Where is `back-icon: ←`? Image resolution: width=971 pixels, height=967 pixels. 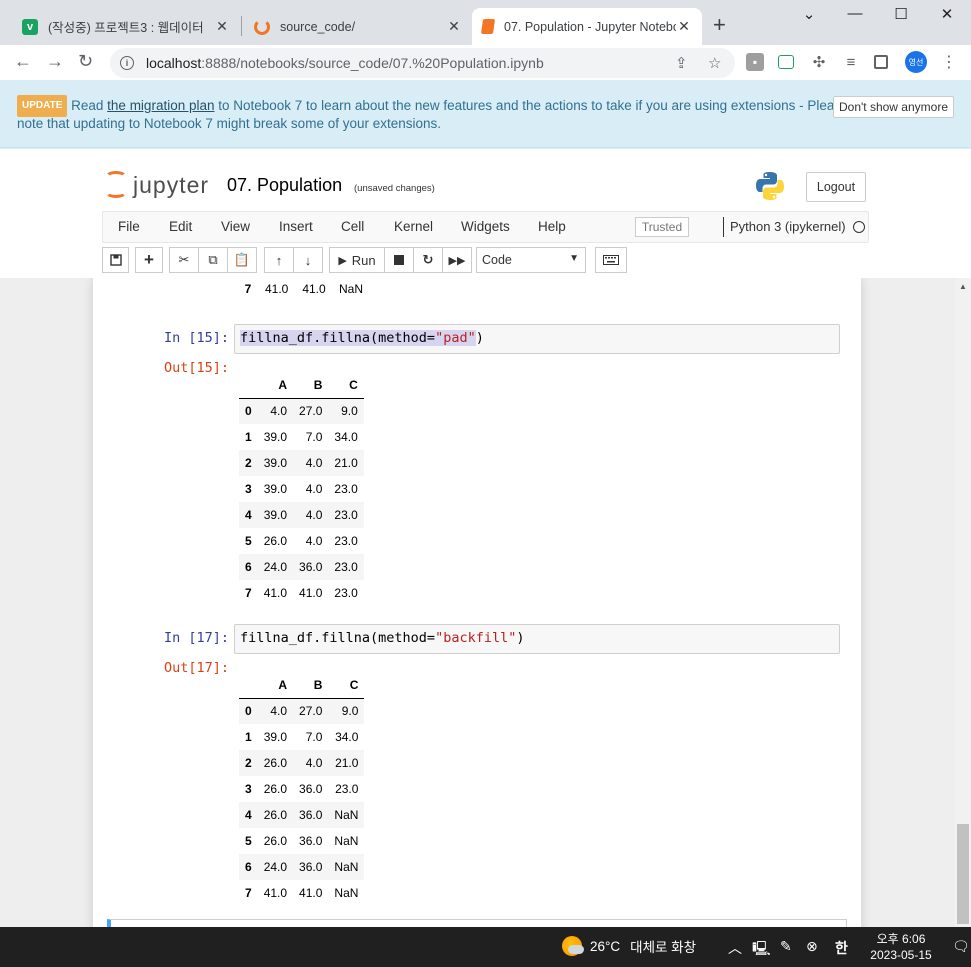 back-icon: ← is located at coordinates (23, 61).